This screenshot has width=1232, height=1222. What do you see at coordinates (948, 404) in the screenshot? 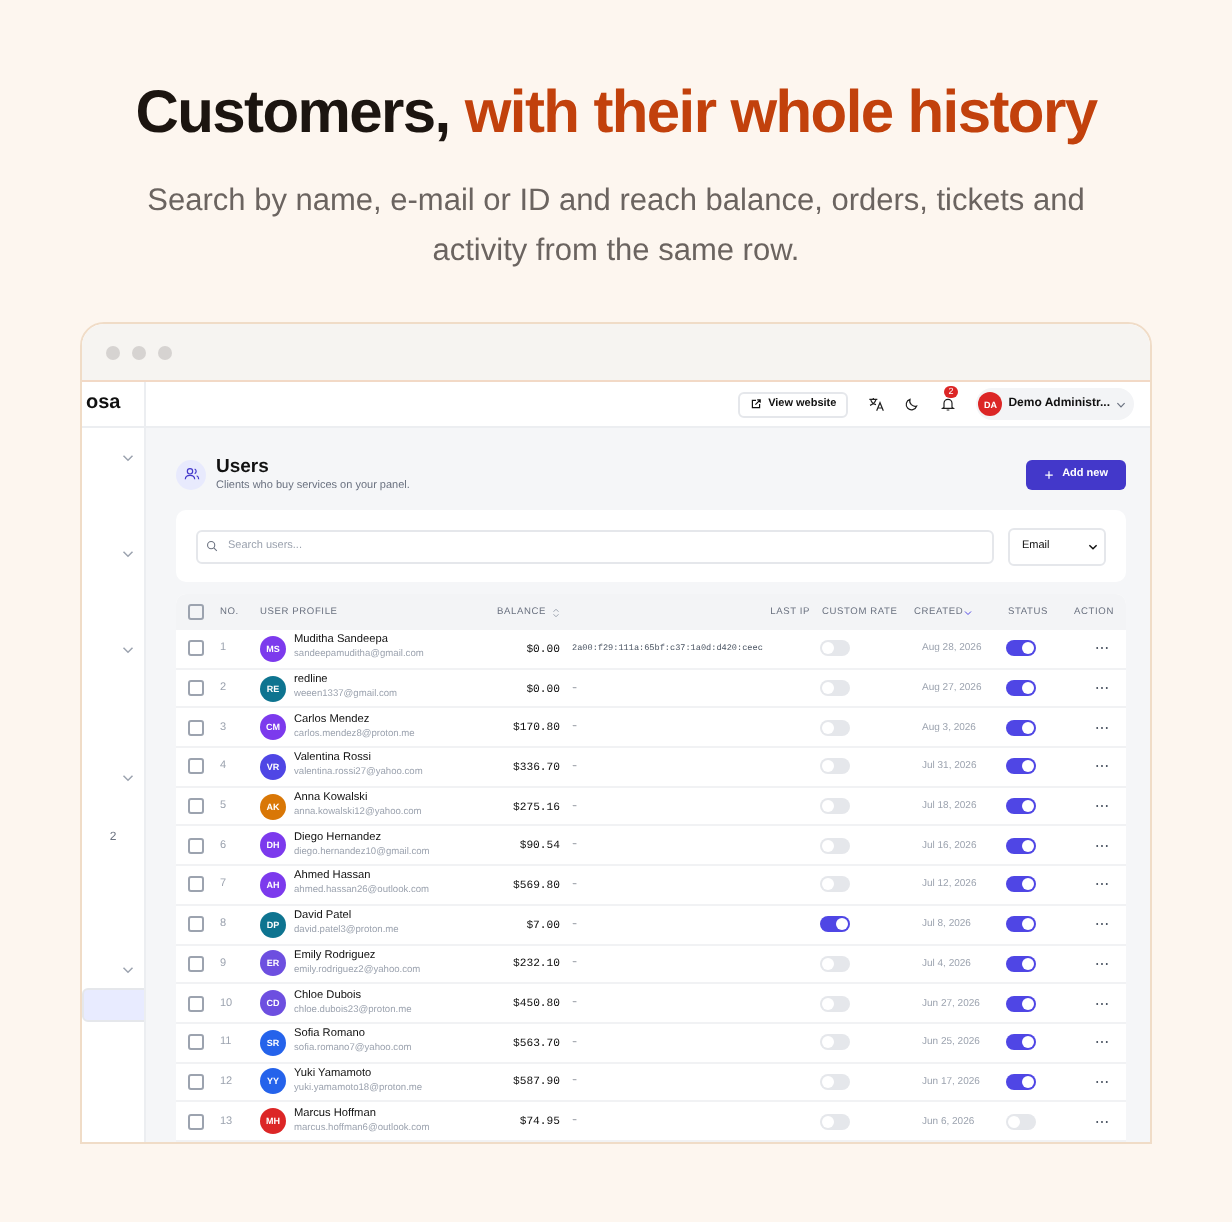
I see `bell-icon` at bounding box center [948, 404].